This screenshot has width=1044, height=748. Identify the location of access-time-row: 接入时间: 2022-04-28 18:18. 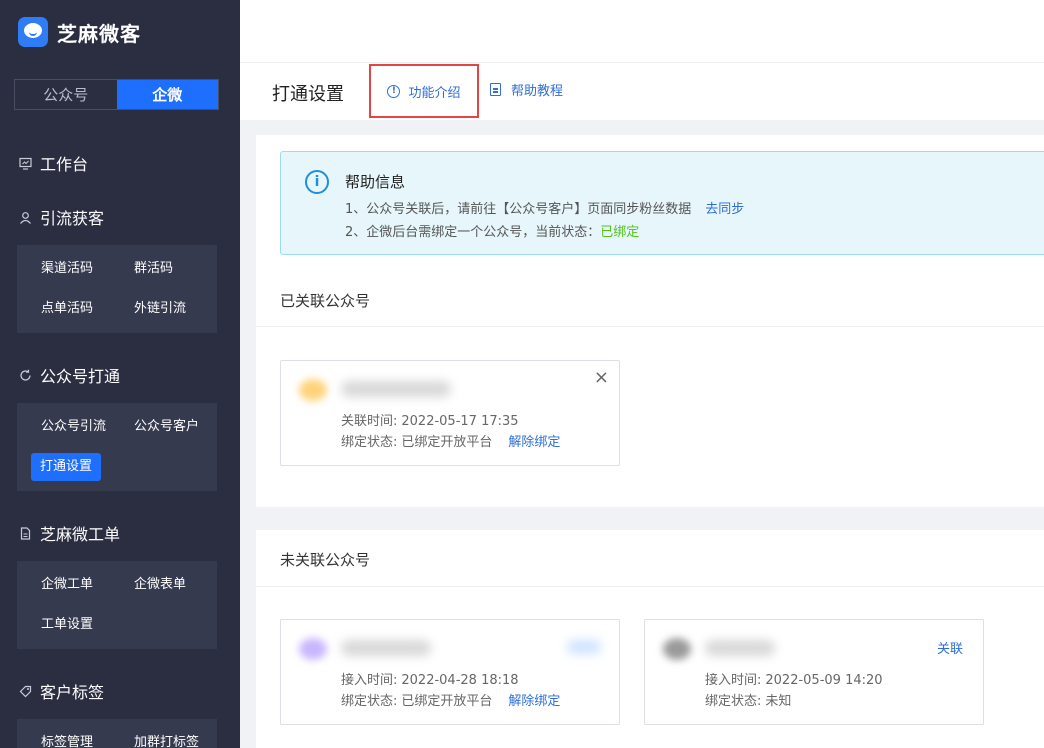
(430, 678).